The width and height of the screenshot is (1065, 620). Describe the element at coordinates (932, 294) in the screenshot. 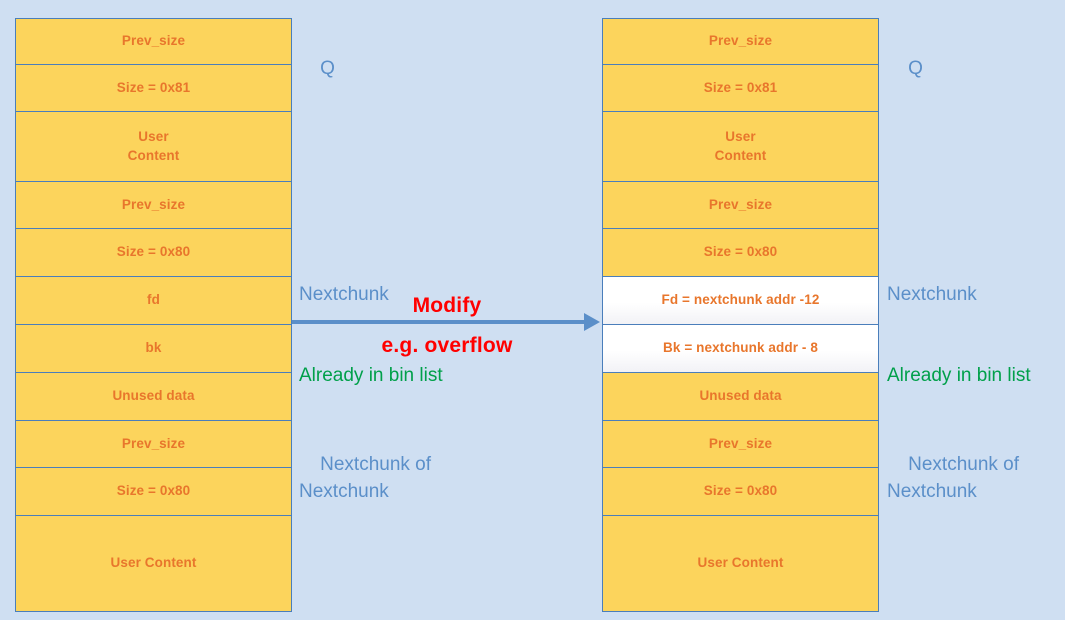

I see `annotation-nextchunk-right-text: Nextchunk` at that location.